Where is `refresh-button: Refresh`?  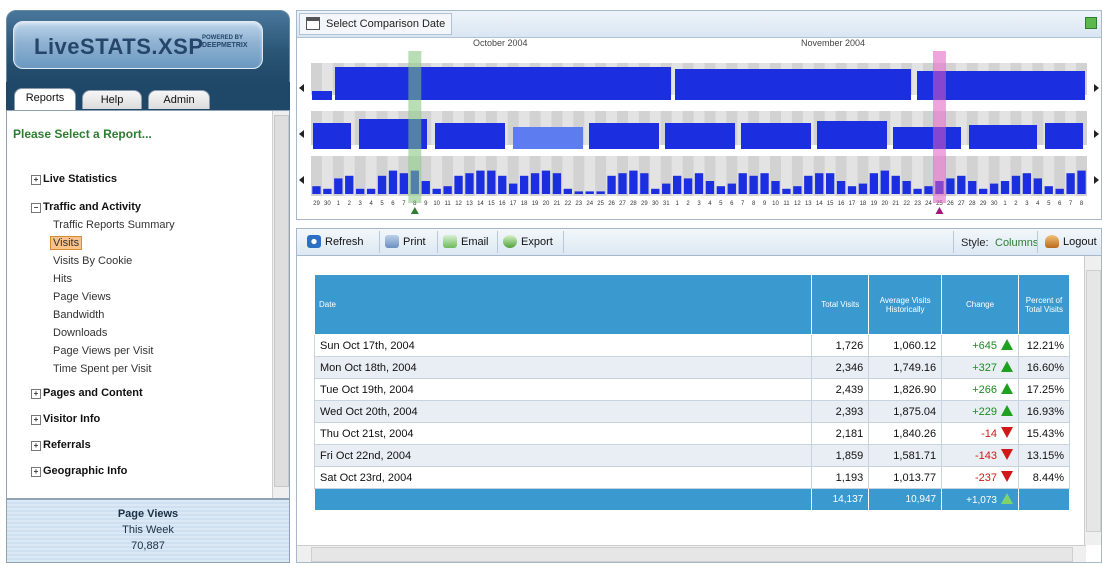 refresh-button: Refresh is located at coordinates (335, 242).